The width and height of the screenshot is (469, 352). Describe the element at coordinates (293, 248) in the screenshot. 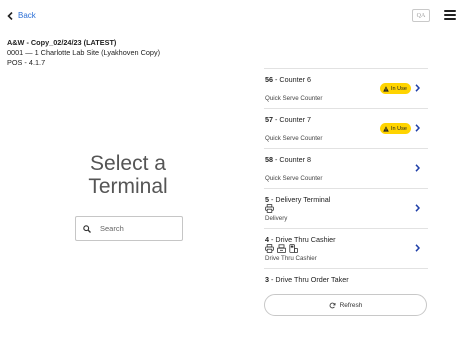

I see `card-reader-icon` at that location.